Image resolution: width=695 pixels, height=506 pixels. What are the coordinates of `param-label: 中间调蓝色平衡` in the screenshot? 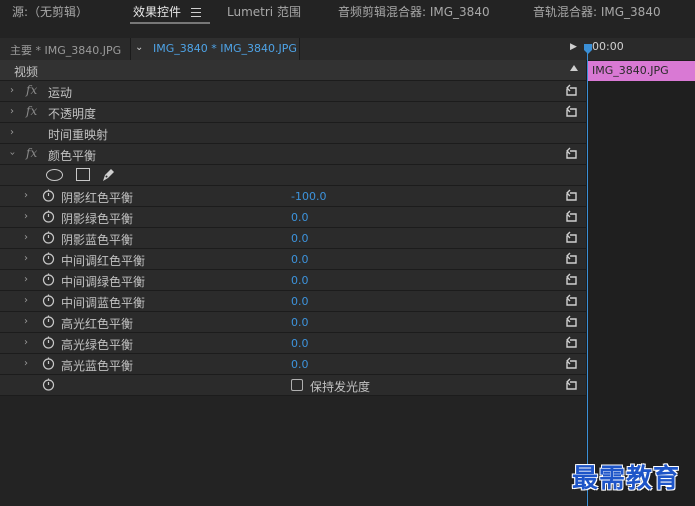 It's located at (103, 303).